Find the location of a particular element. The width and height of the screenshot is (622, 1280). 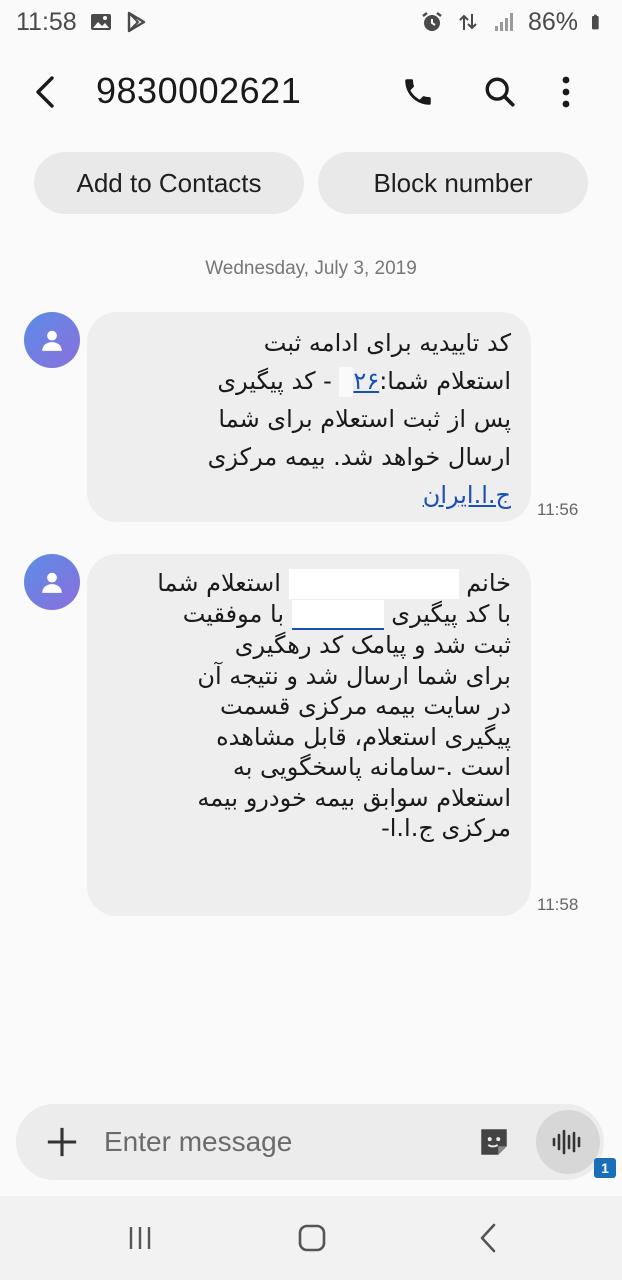

sound-wave-icon is located at coordinates (566, 1142).